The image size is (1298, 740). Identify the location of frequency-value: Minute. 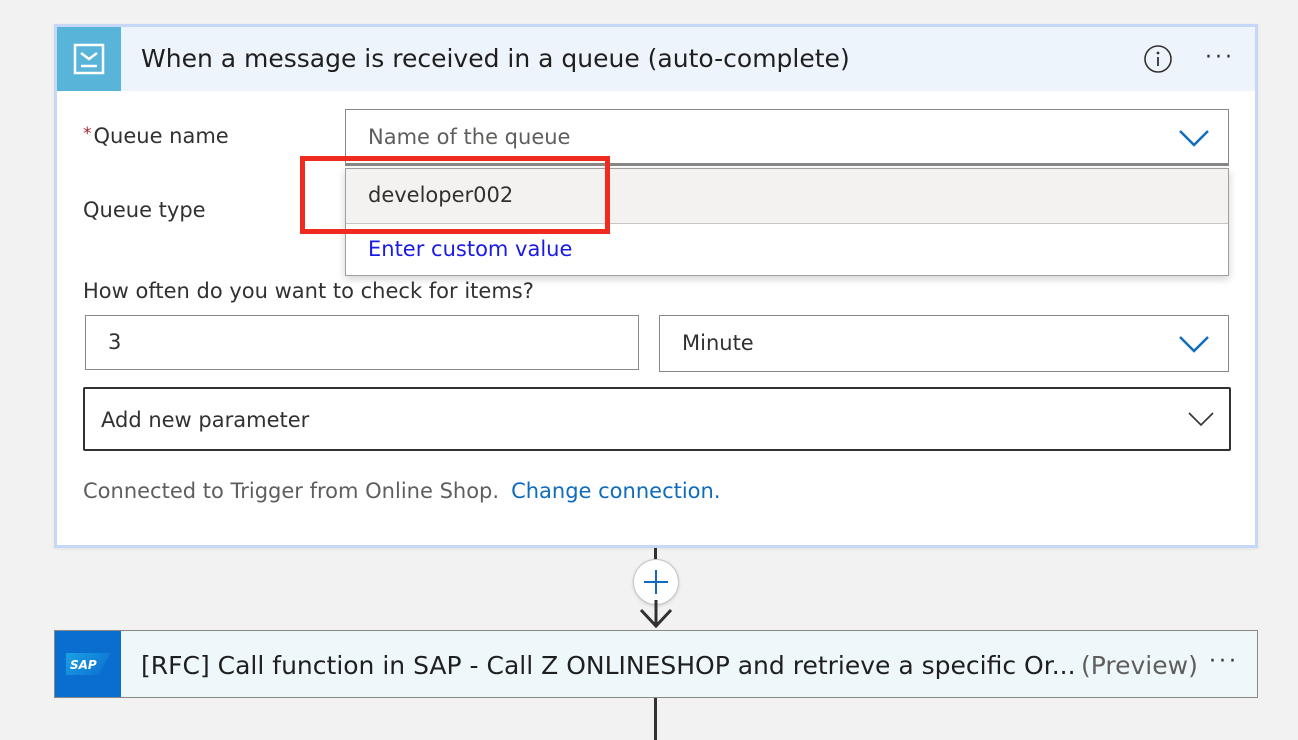
(718, 343).